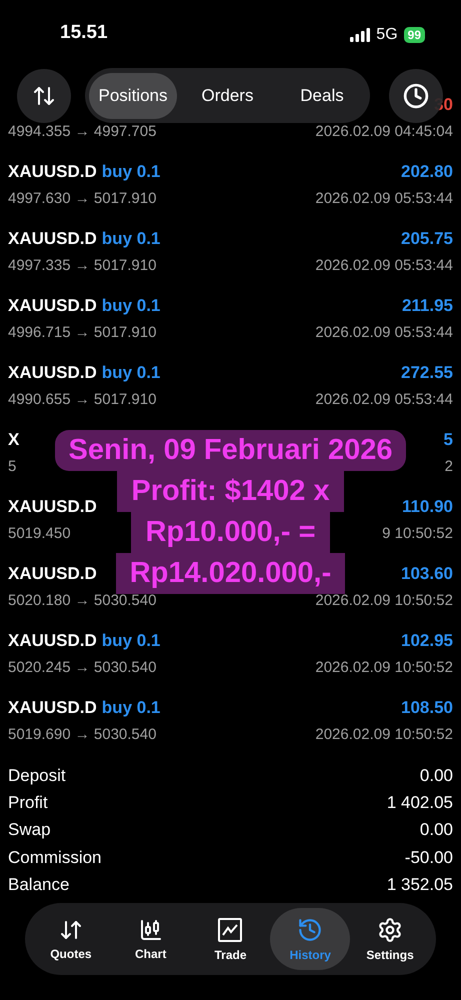 This screenshot has width=461, height=1000. Describe the element at coordinates (84, 33) in the screenshot. I see `status-time: 15.51` at that location.